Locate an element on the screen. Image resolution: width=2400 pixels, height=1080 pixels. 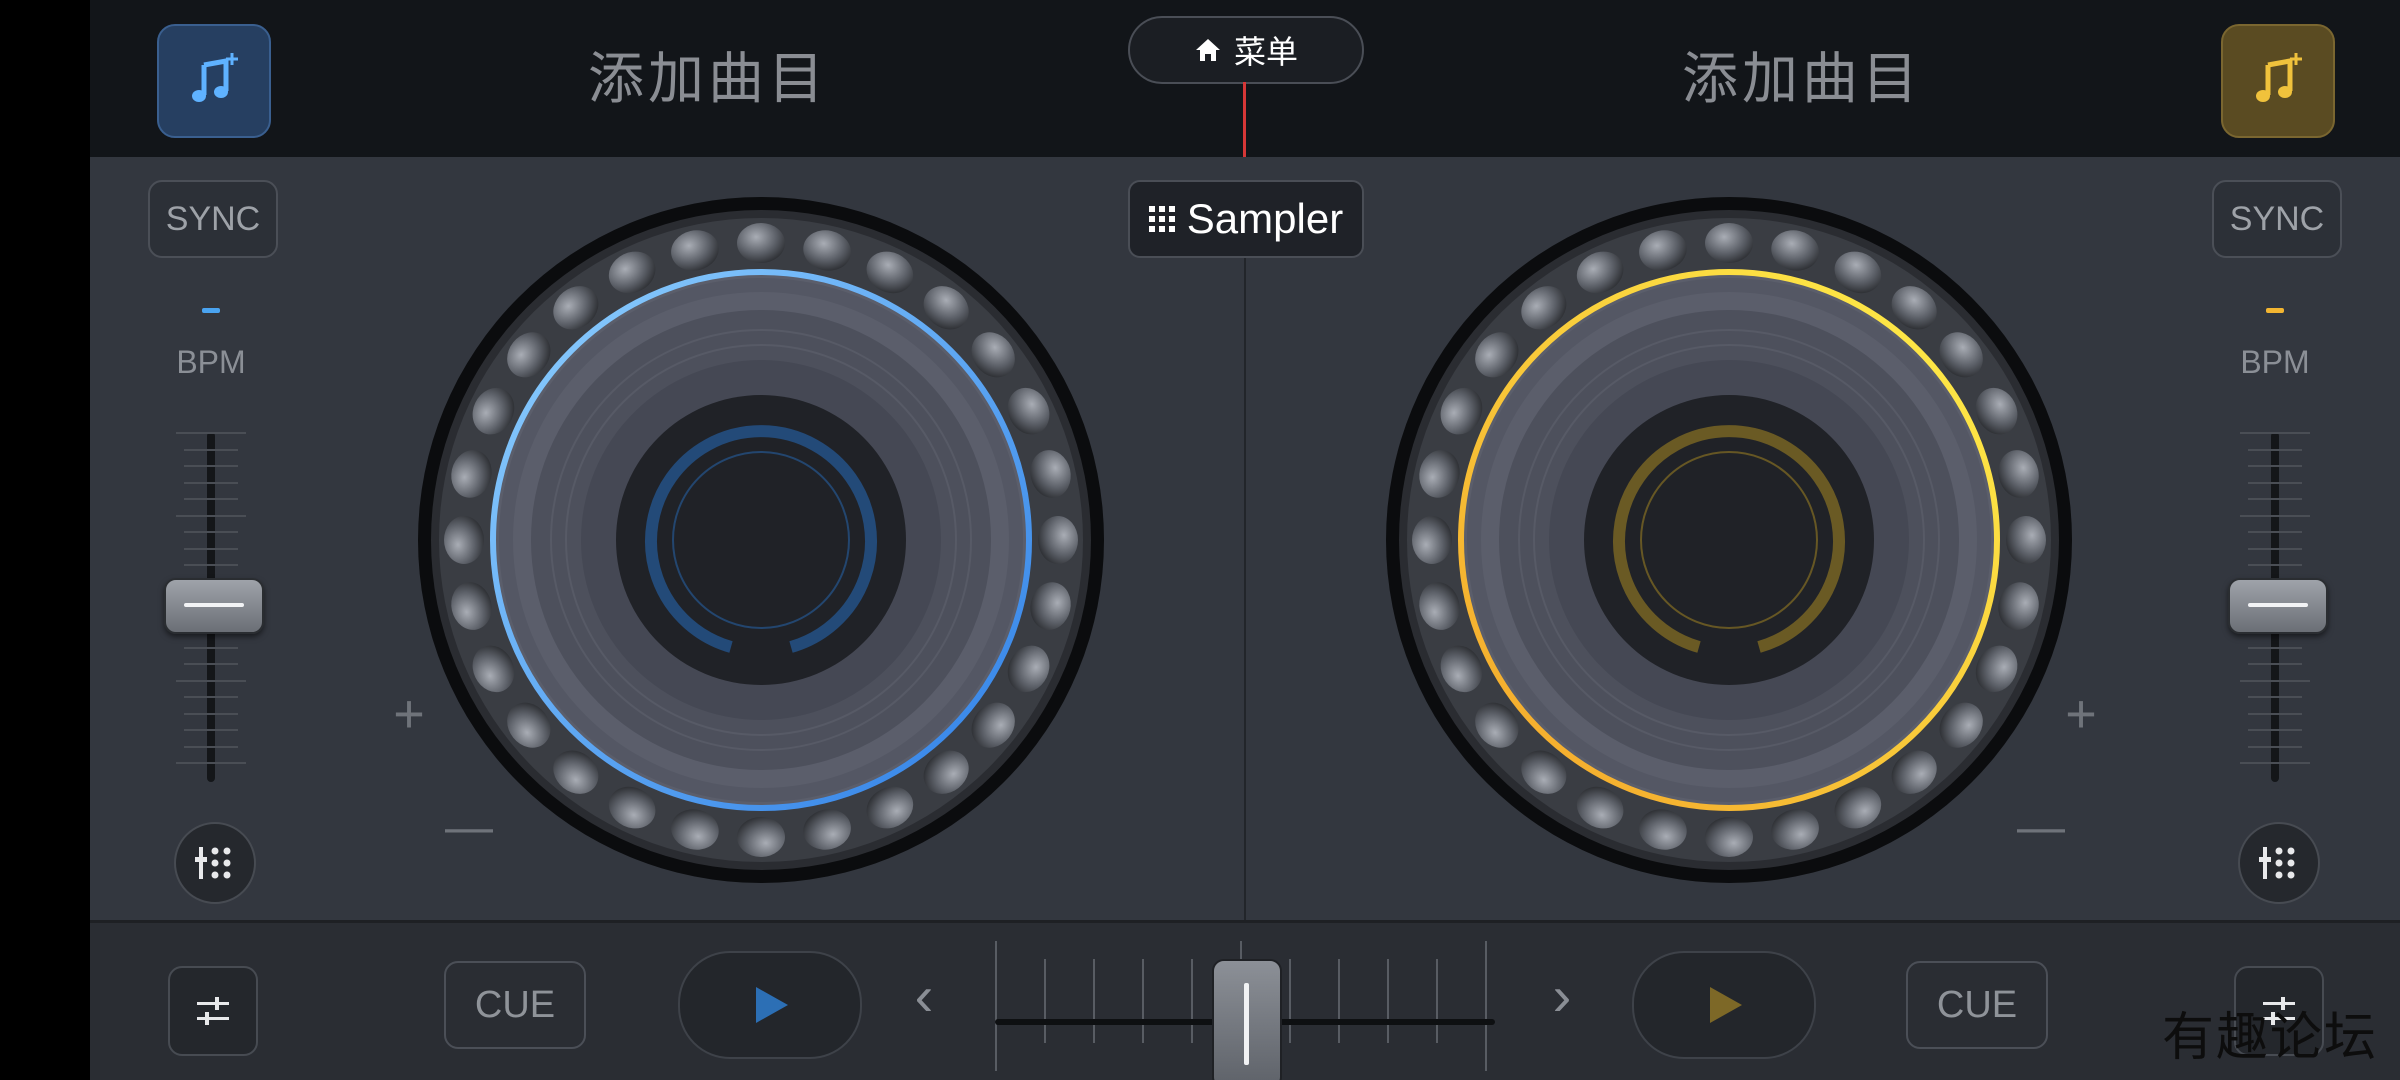
deck-divider is located at coordinates (1245, 580).